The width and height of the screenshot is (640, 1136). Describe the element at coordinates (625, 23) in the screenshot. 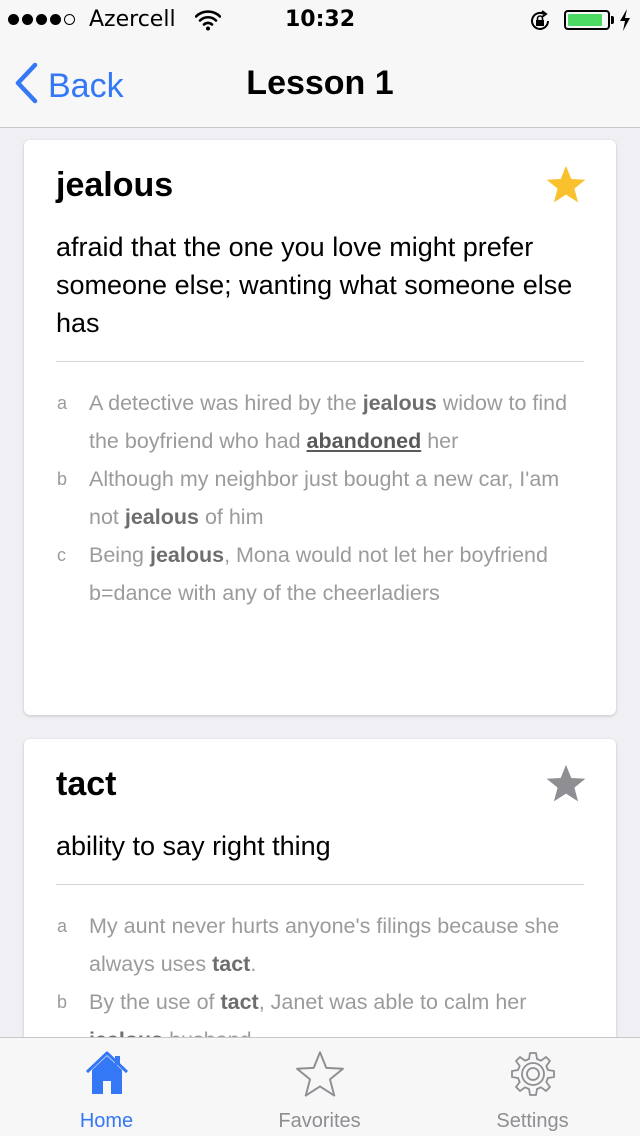

I see `charging-bolt-icon` at that location.